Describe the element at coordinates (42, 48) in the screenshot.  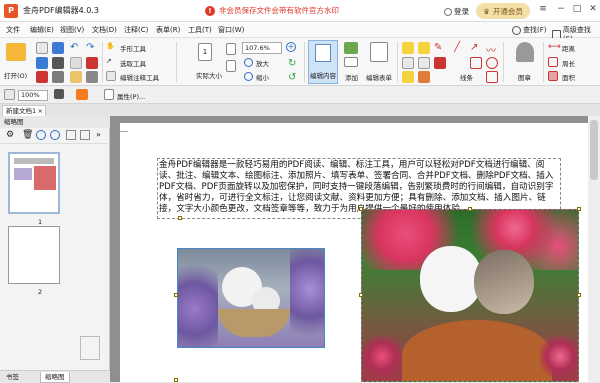
I see `new-doc-icon` at that location.